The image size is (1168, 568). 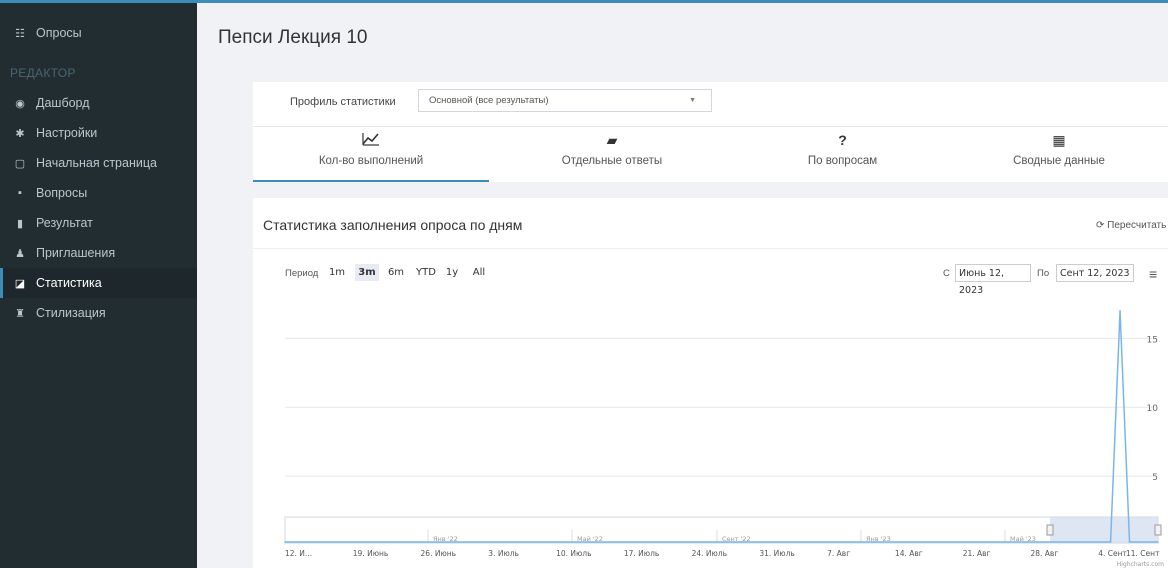 What do you see at coordinates (1152, 340) in the screenshot?
I see `y-tick-label: 15` at bounding box center [1152, 340].